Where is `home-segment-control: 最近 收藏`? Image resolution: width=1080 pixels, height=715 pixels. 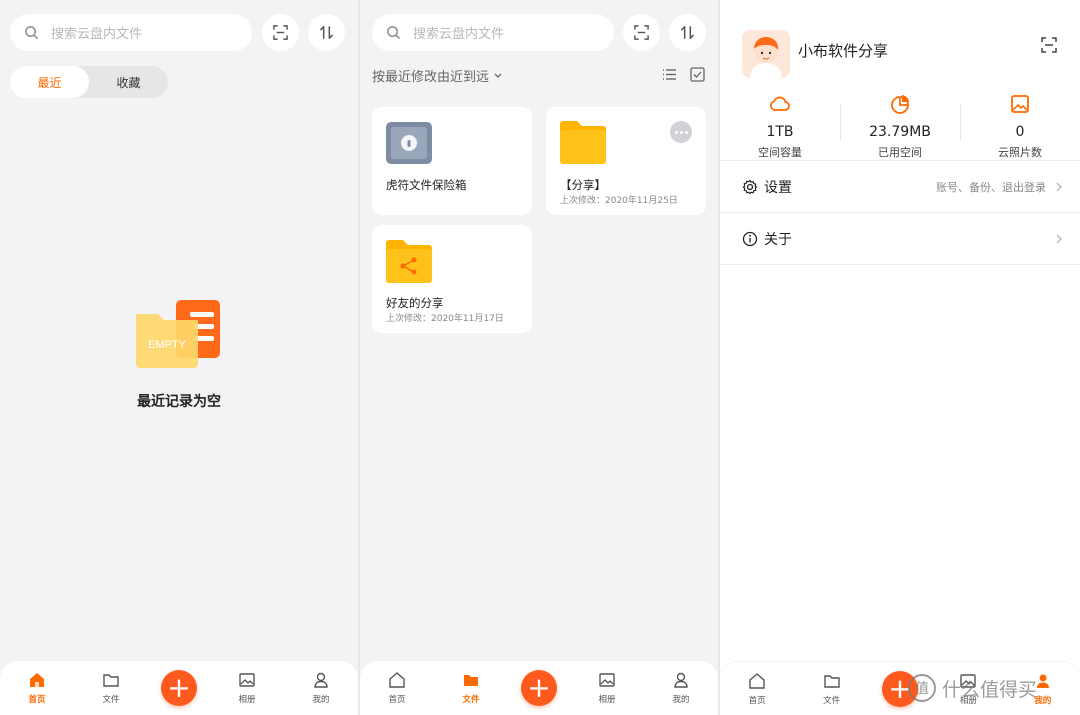
home-segment-control: 最近 收藏 is located at coordinates (89, 82).